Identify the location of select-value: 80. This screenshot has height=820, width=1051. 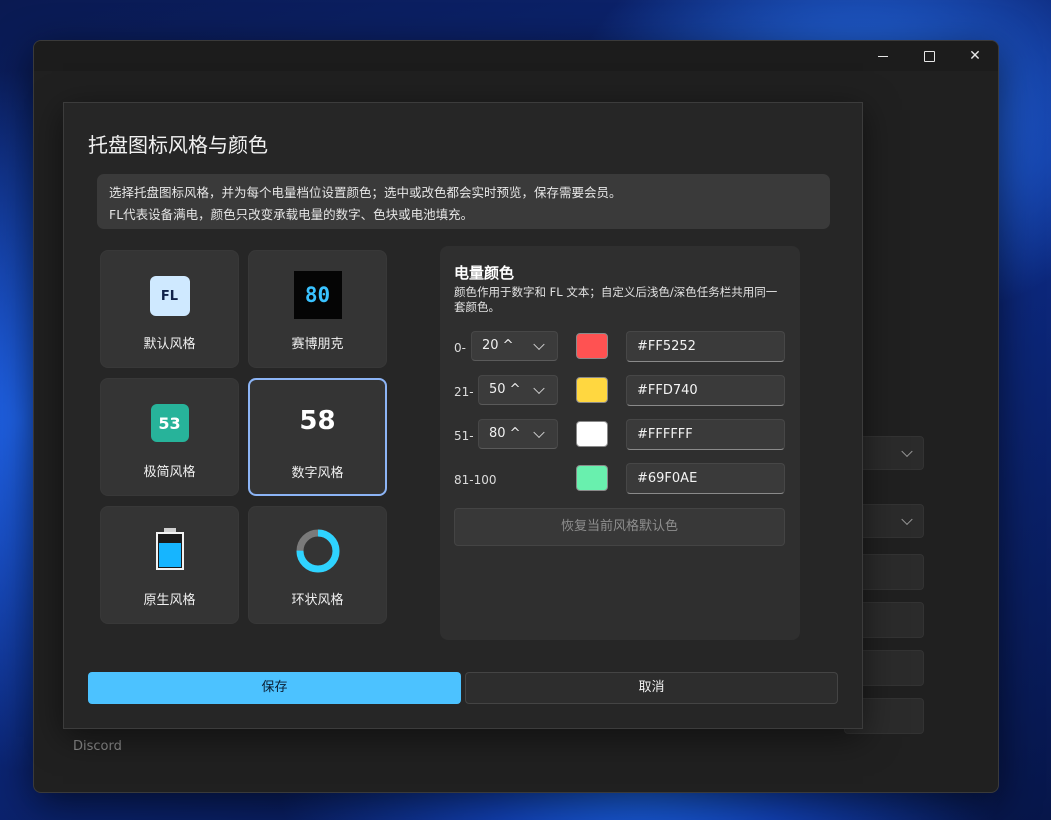
(497, 433).